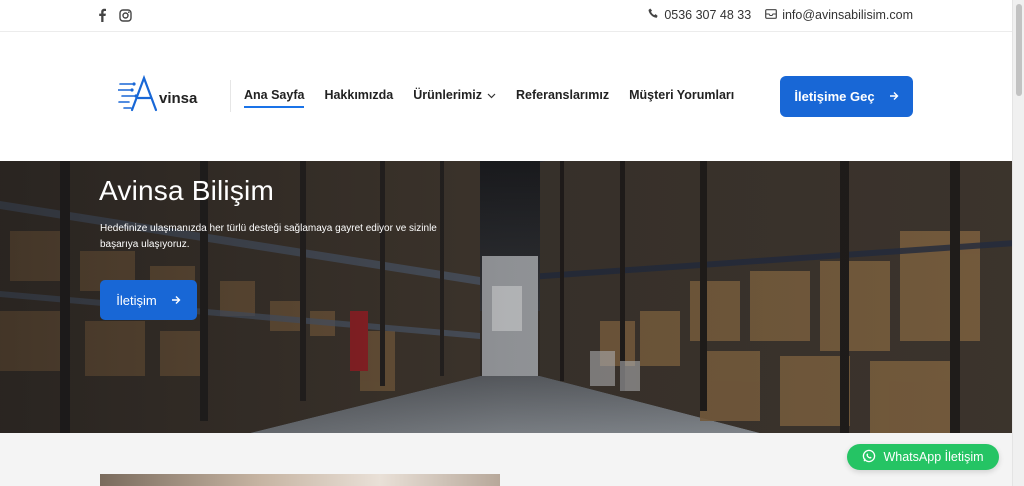 The width and height of the screenshot is (1024, 486). Describe the element at coordinates (771, 15) in the screenshot. I see `envelope-icon` at that location.